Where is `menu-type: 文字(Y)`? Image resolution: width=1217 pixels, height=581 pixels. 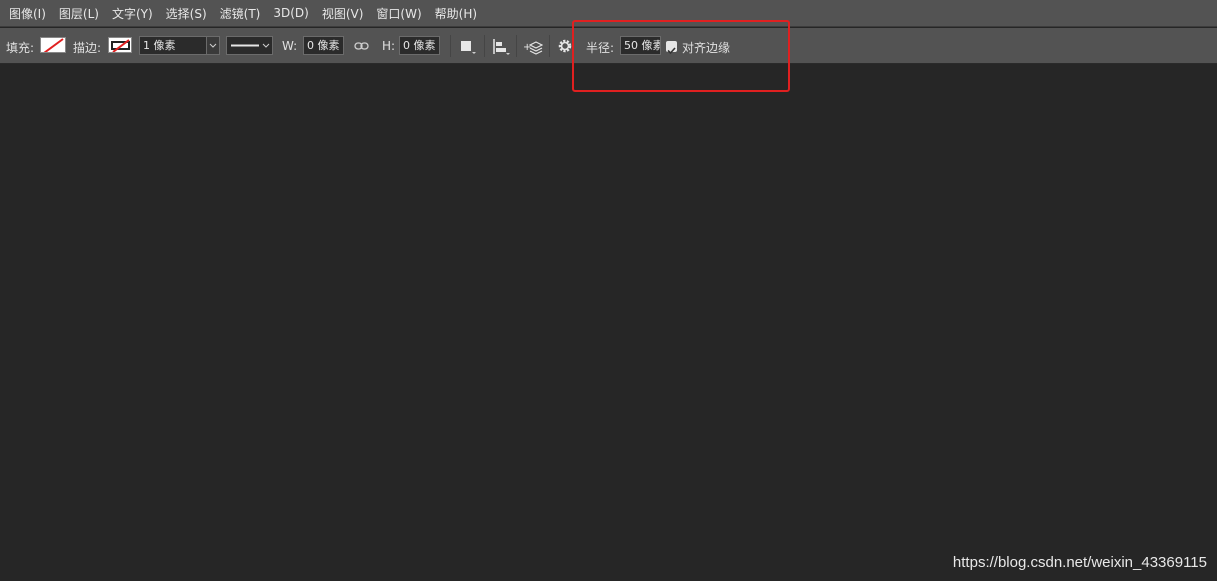 menu-type: 文字(Y) is located at coordinates (132, 13).